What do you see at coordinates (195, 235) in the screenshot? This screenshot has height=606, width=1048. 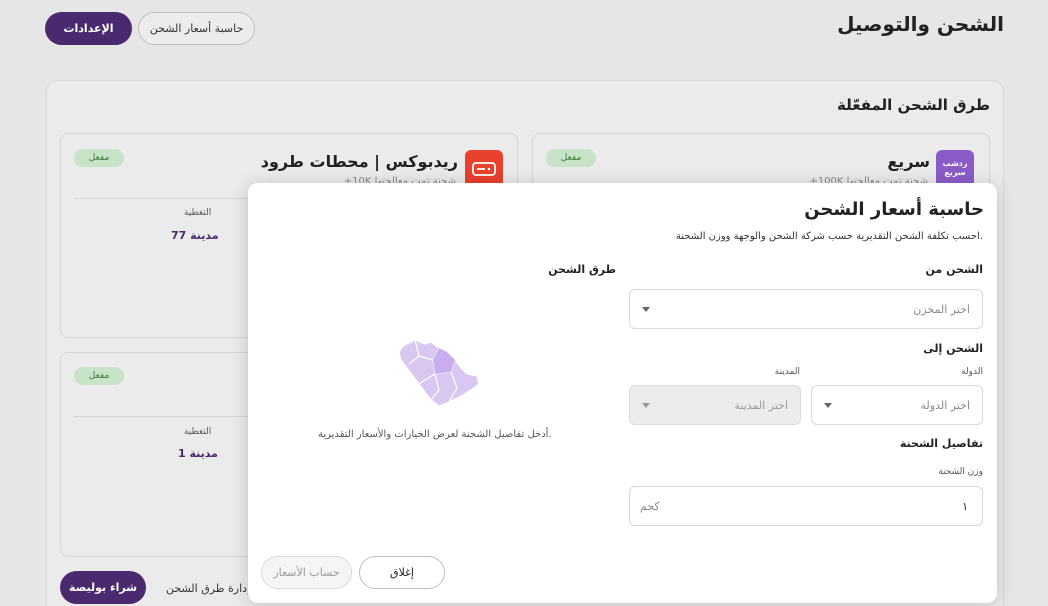 I see `redbox-coverage-value: 77 مدينة` at bounding box center [195, 235].